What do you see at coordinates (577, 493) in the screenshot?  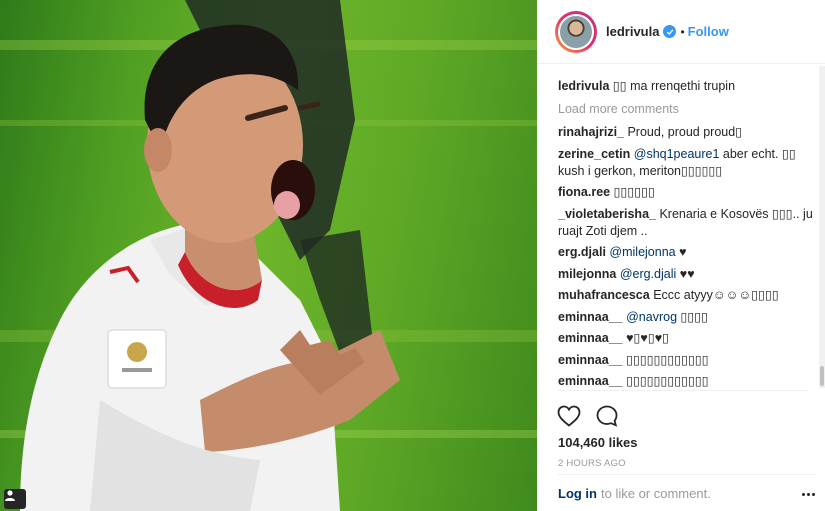 I see `login-link: Log in` at bounding box center [577, 493].